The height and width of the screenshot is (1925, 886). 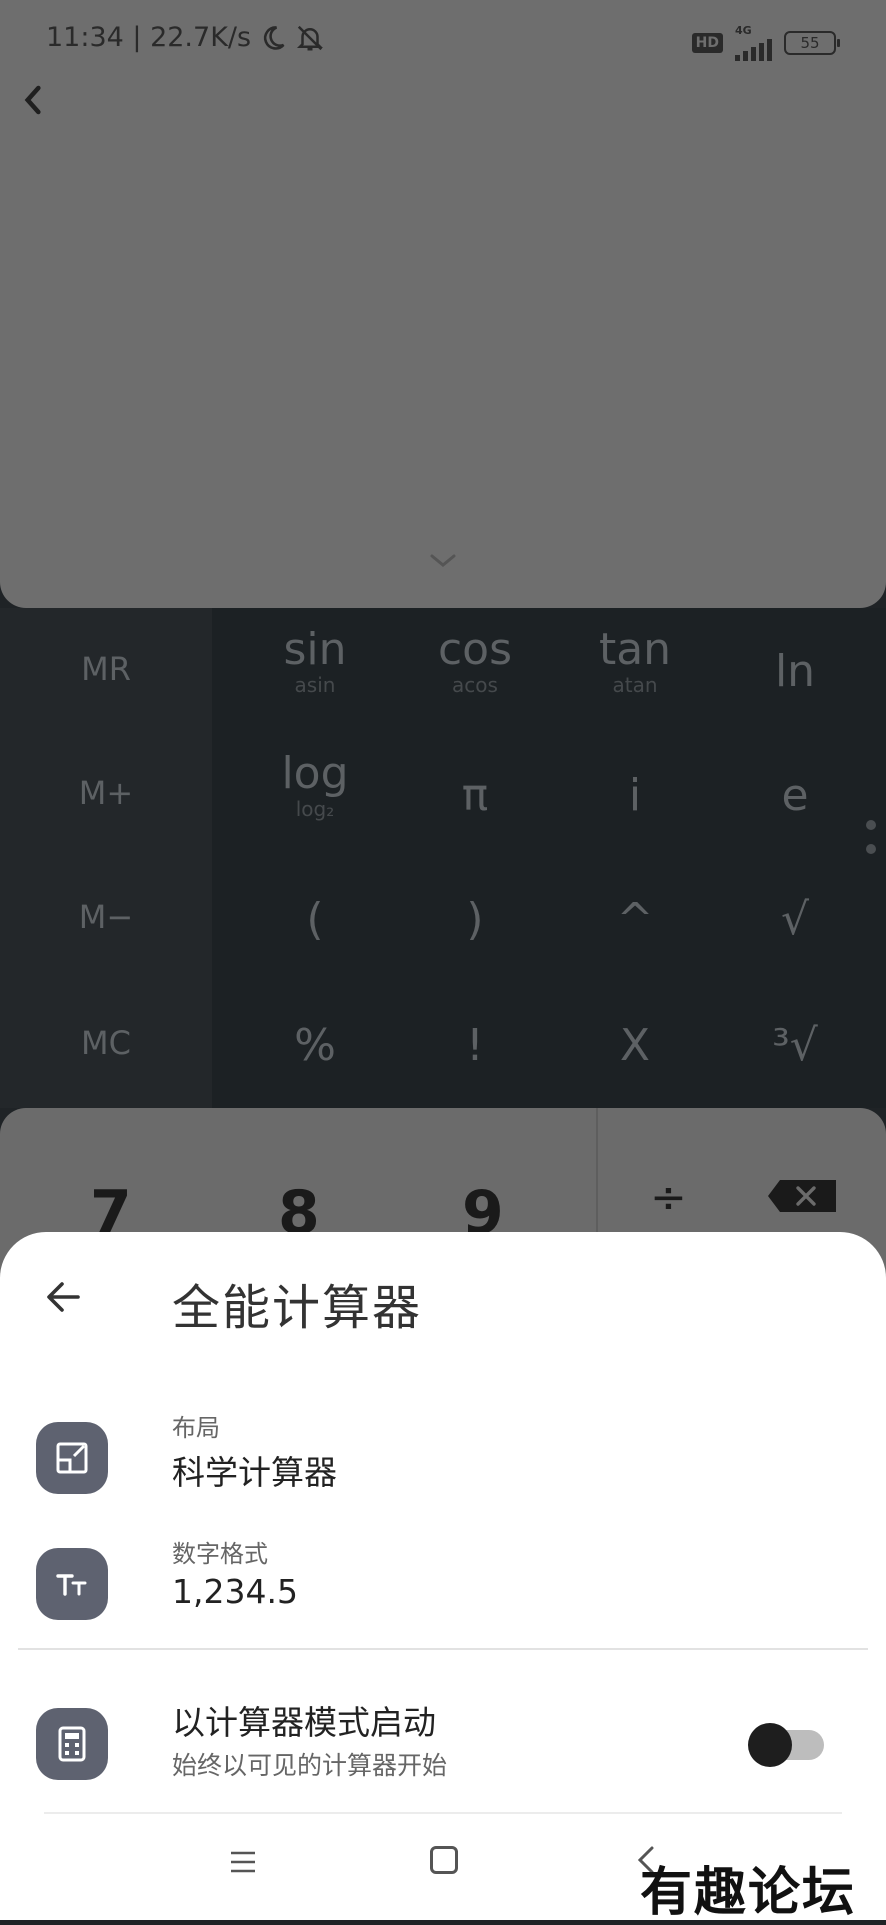 I want to click on calculator-icon, so click(x=72, y=1744).